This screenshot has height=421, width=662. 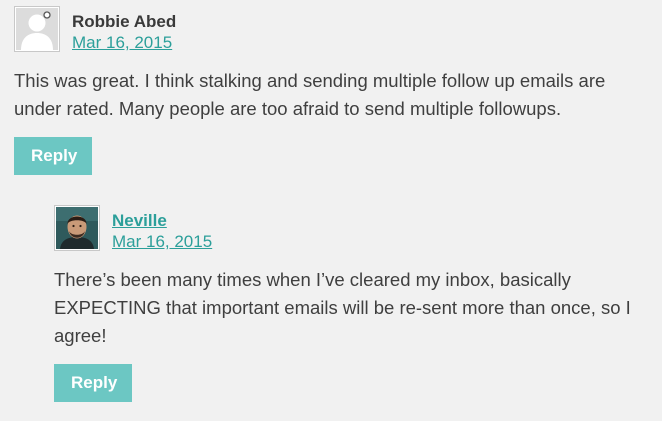 I want to click on comment-author: Robbie Abed, so click(x=124, y=21).